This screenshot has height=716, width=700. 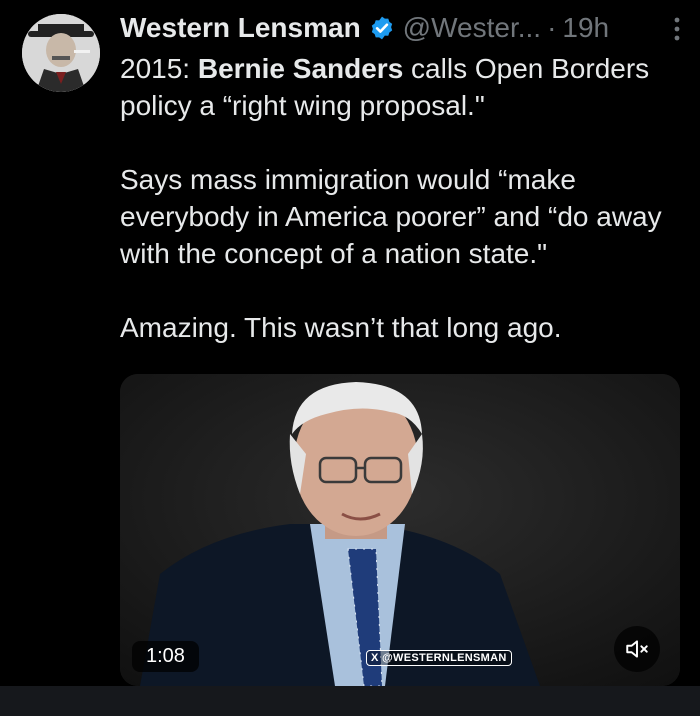 What do you see at coordinates (165, 656) in the screenshot?
I see `video-duration: 1:08` at bounding box center [165, 656].